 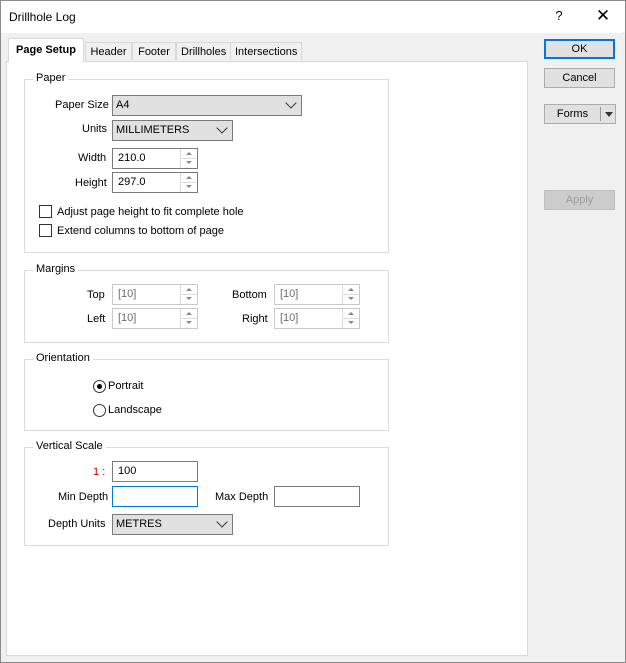 What do you see at coordinates (559, 16) in the screenshot?
I see `help-button: ?` at bounding box center [559, 16].